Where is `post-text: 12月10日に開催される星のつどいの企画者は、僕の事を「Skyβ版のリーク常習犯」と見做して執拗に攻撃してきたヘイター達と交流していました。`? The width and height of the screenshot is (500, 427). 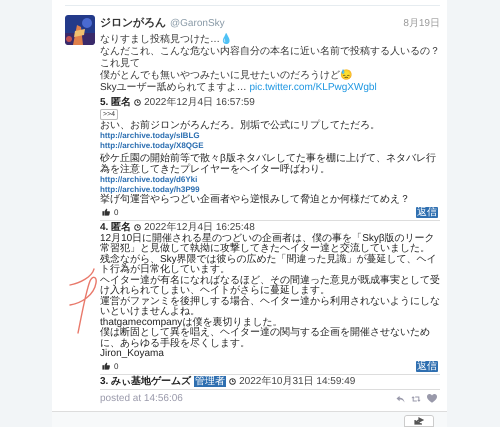
post-text: 12月10日に開催される星のつどいの企画者は、僕の事を「Skyβ版のリーク常習犯」と見做して執拗に攻撃してきたヘイター達と交流していました。 is located at coordinates (268, 244).